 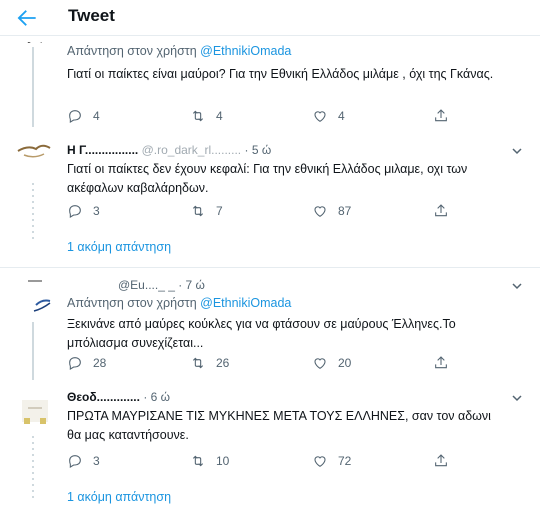 I want to click on page-title: Tweet, so click(x=91, y=15).